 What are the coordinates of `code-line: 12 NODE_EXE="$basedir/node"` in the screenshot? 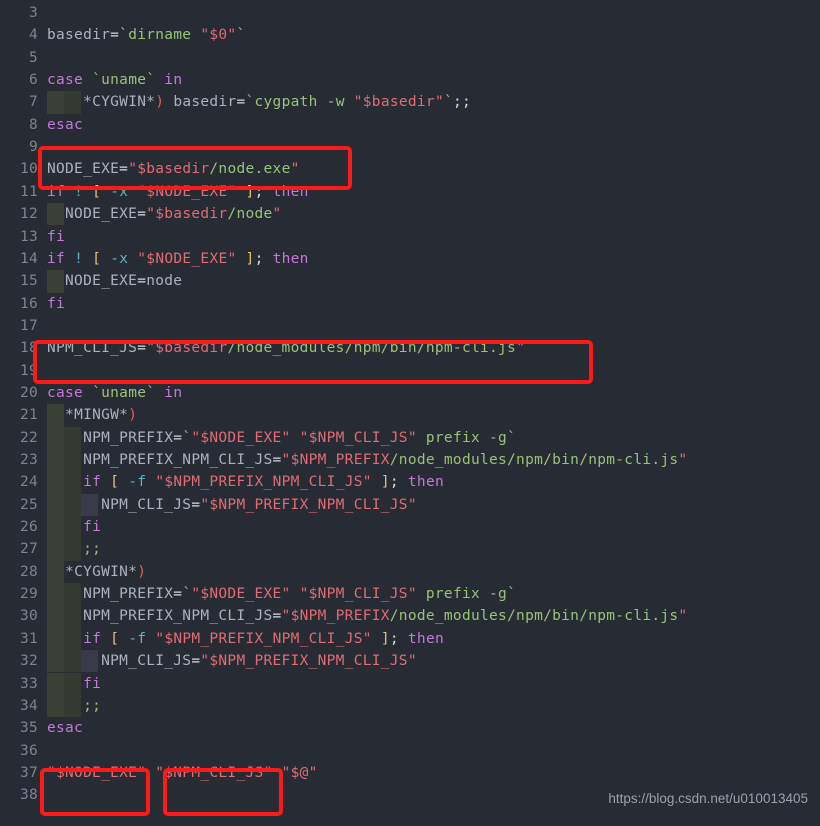 It's located at (410, 214).